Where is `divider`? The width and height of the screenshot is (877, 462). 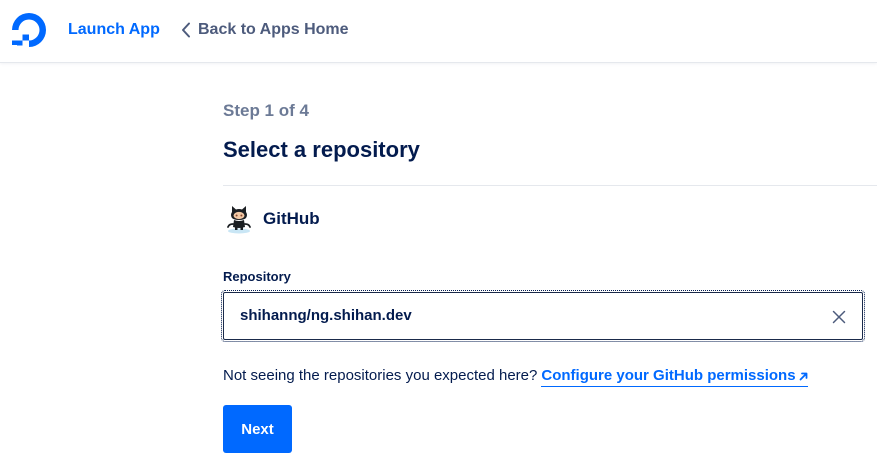
divider is located at coordinates (550, 185).